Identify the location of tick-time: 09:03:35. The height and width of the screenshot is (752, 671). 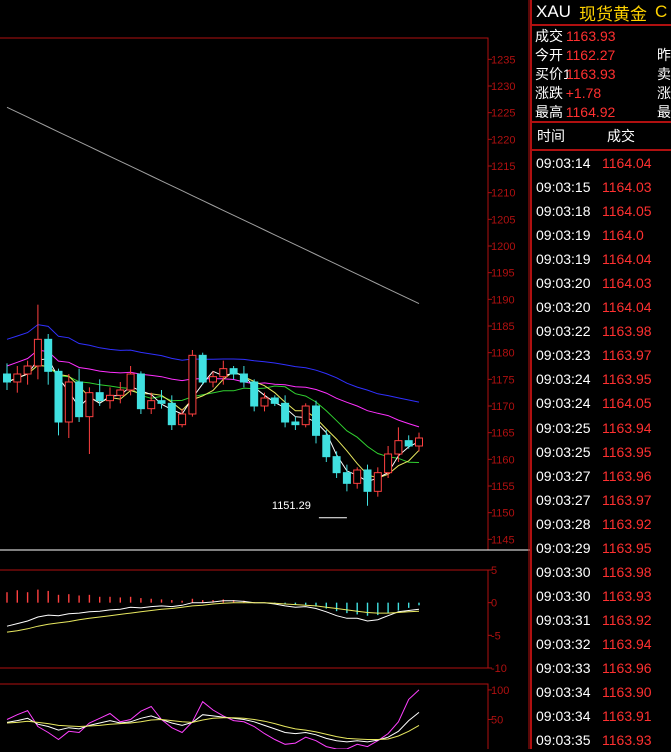
(563, 740).